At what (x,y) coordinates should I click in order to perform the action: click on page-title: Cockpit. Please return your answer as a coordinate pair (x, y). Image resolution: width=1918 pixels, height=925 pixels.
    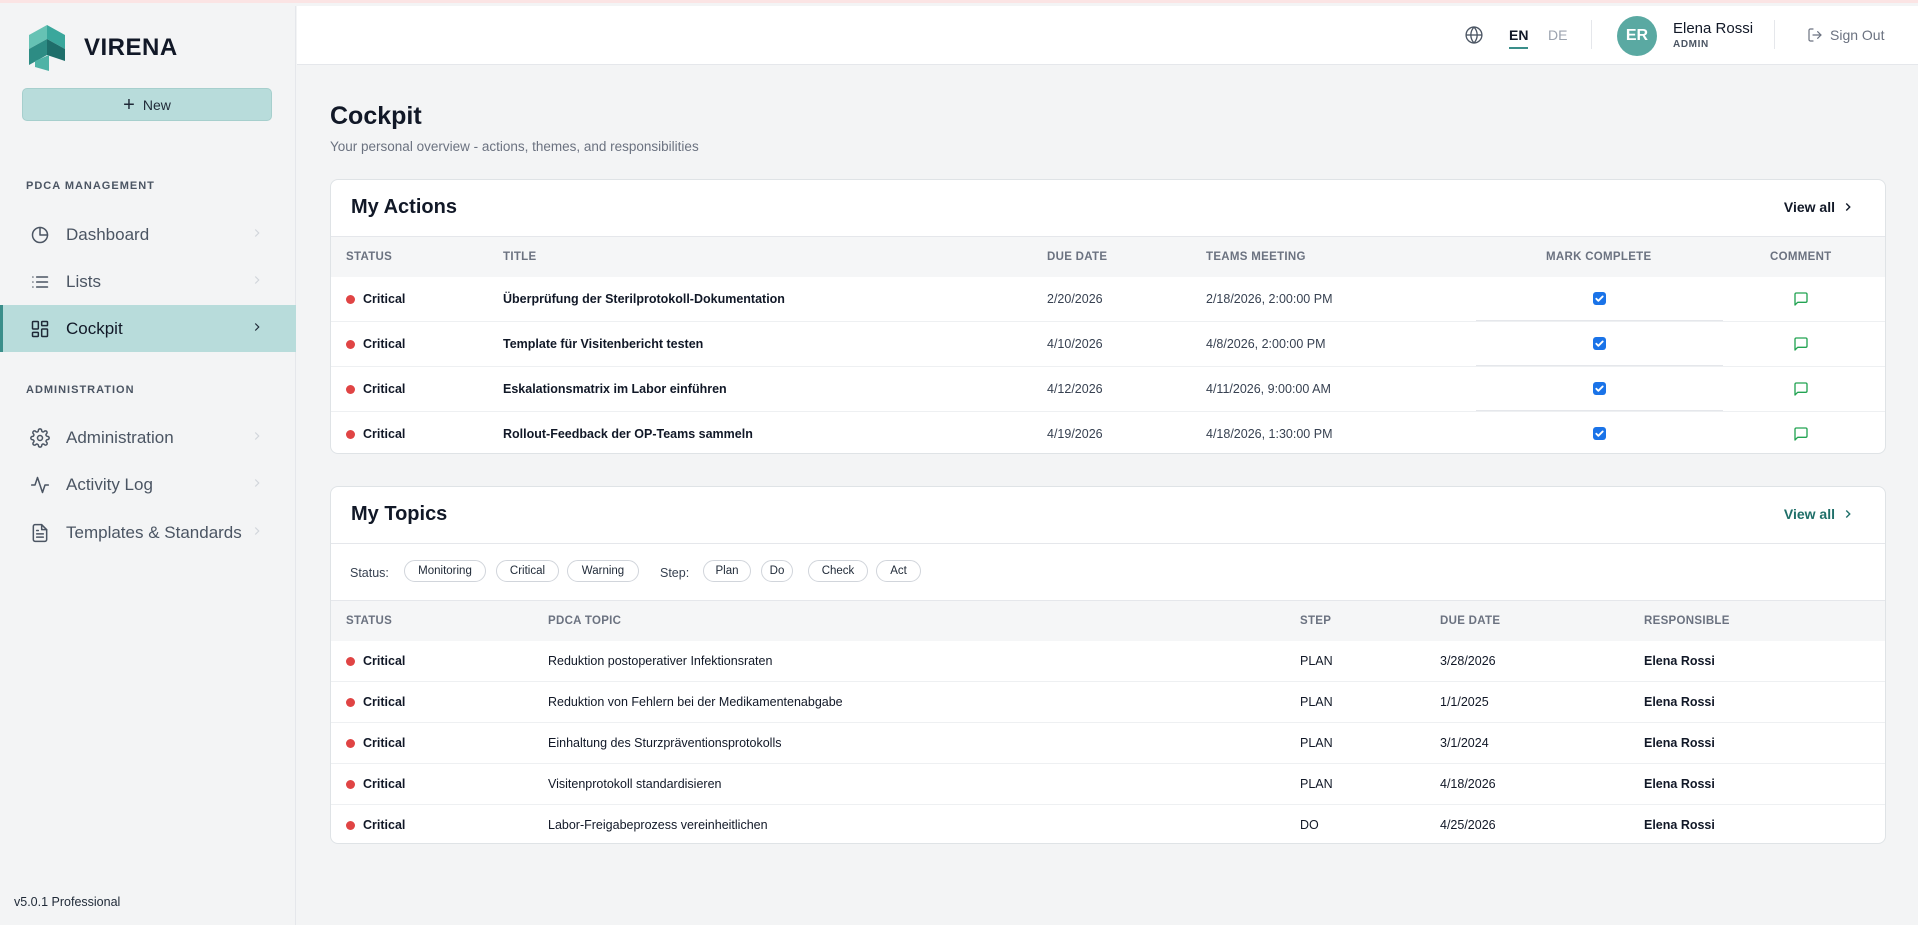
    Looking at the image, I should click on (376, 116).